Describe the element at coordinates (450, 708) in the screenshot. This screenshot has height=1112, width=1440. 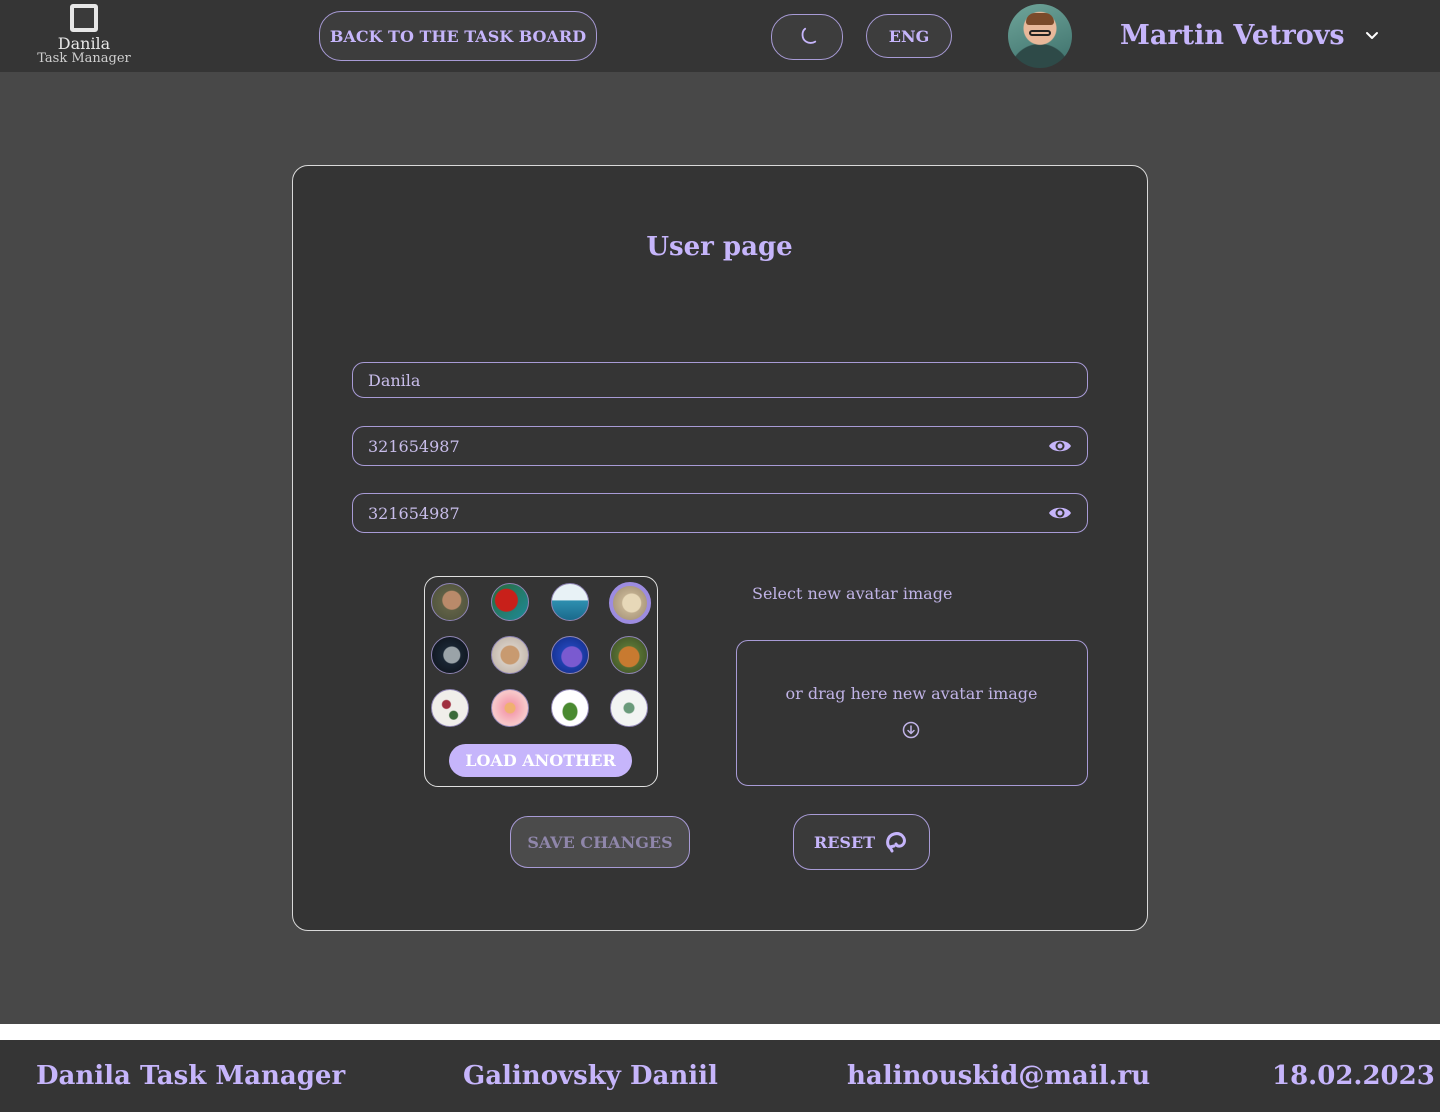
I see `avatar-option-flower-branch` at that location.